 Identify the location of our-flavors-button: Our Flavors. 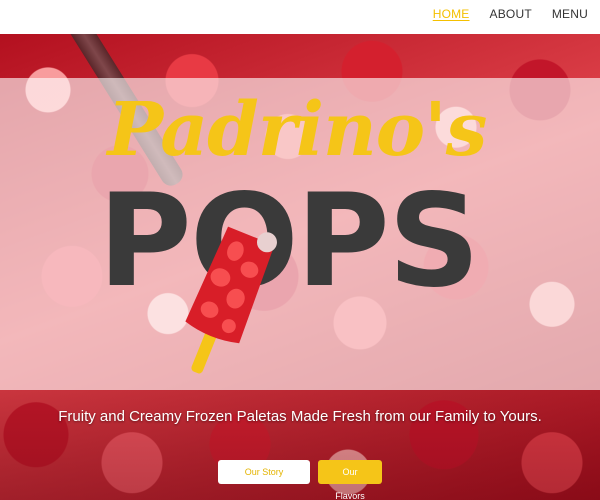
(350, 480).